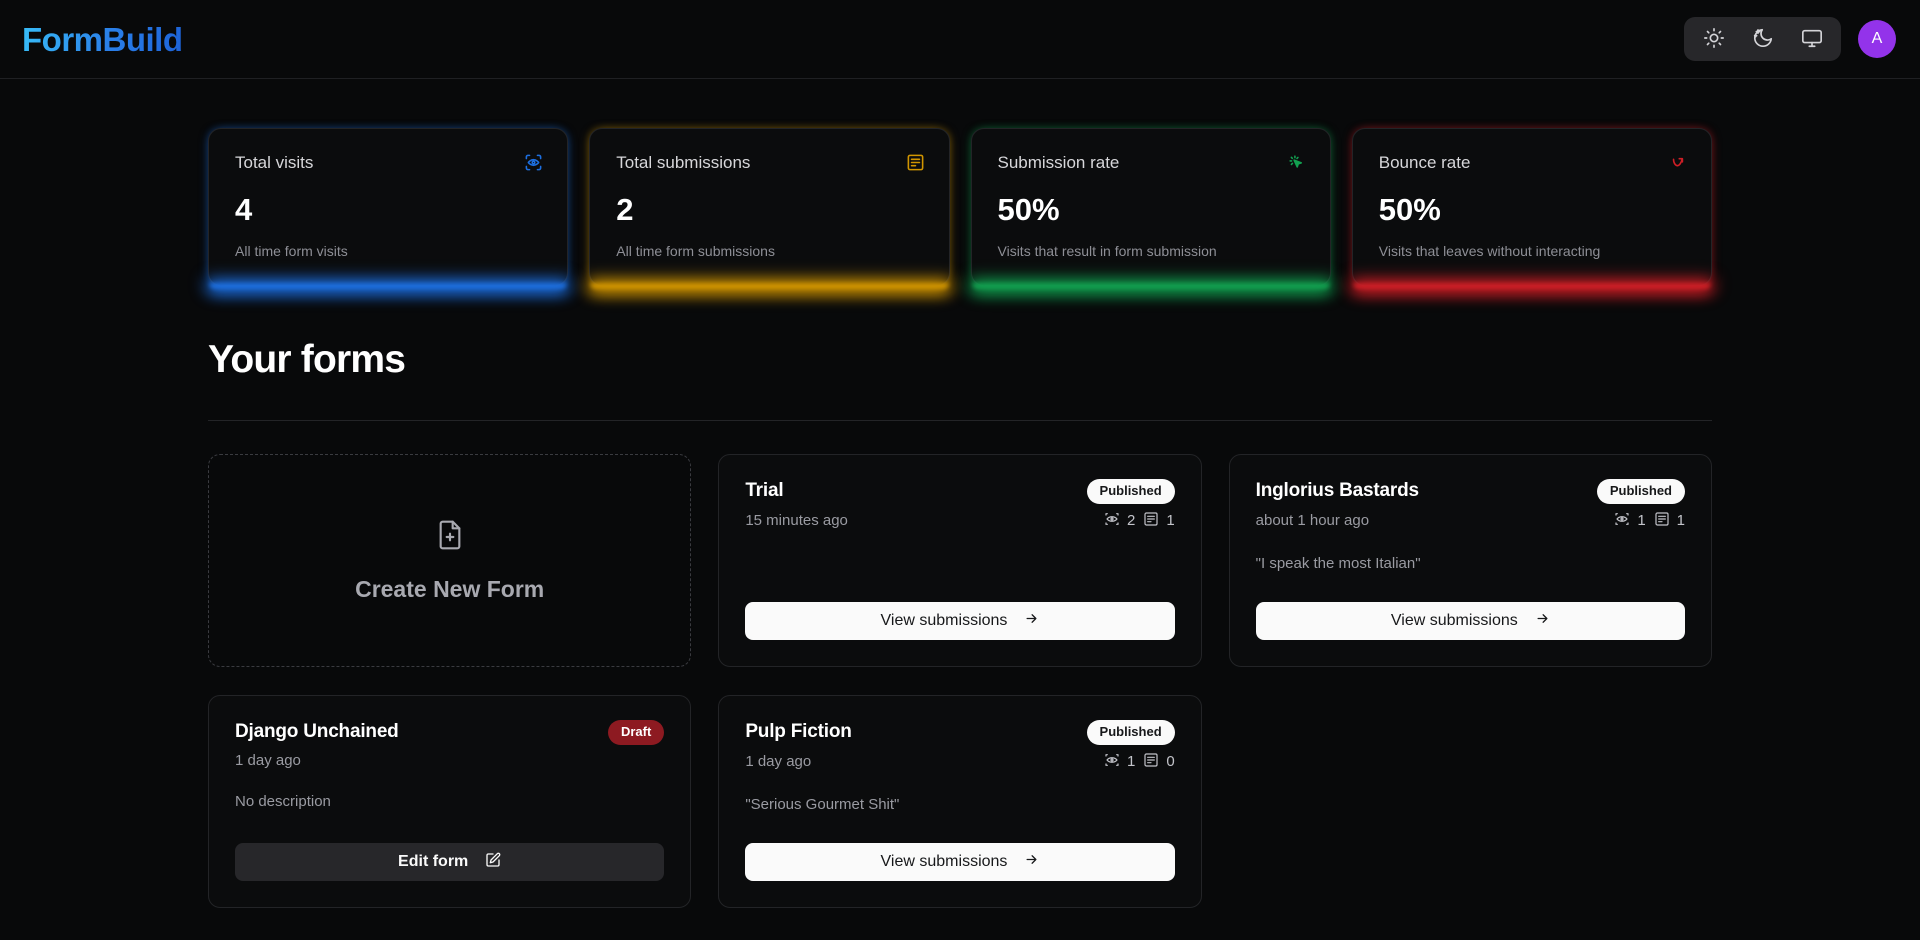 The height and width of the screenshot is (940, 1920). Describe the element at coordinates (625, 209) in the screenshot. I see `stat-value: 2` at that location.